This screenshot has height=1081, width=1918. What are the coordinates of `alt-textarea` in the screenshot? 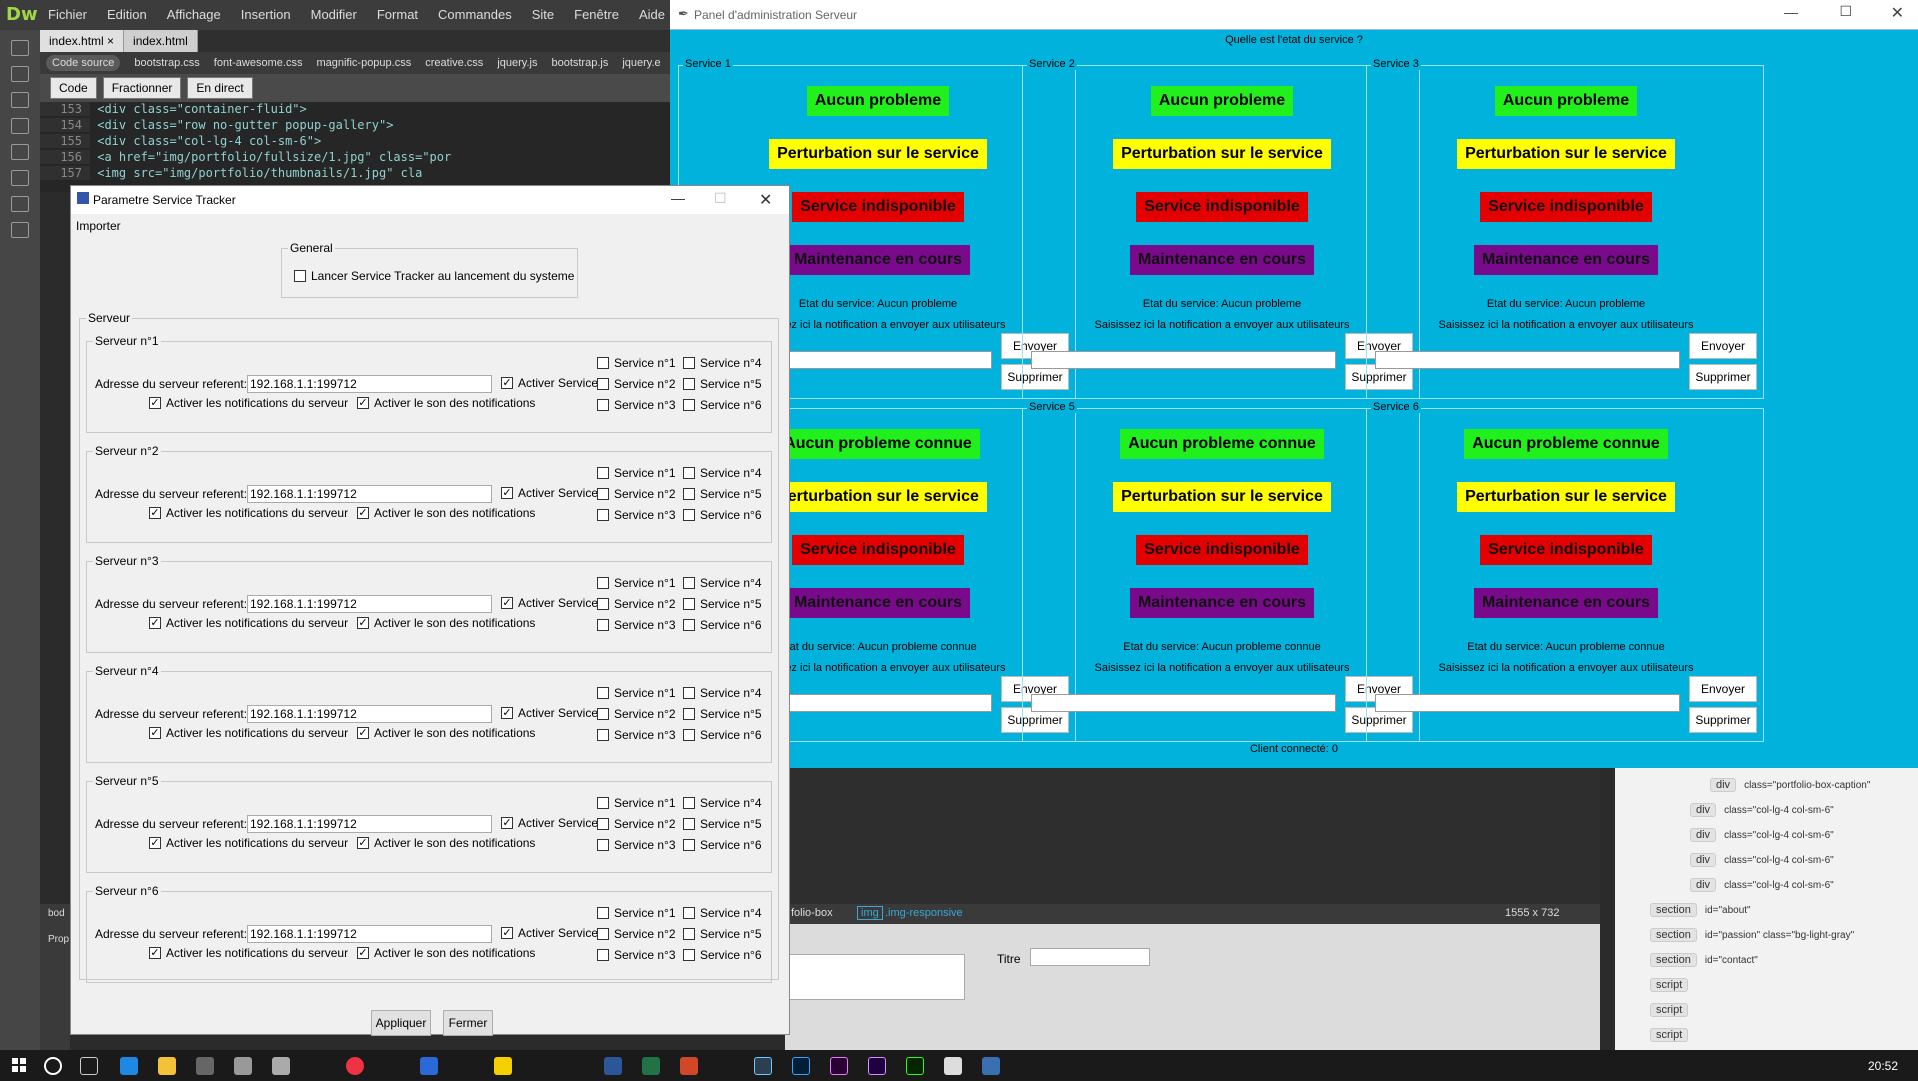 It's located at (875, 977).